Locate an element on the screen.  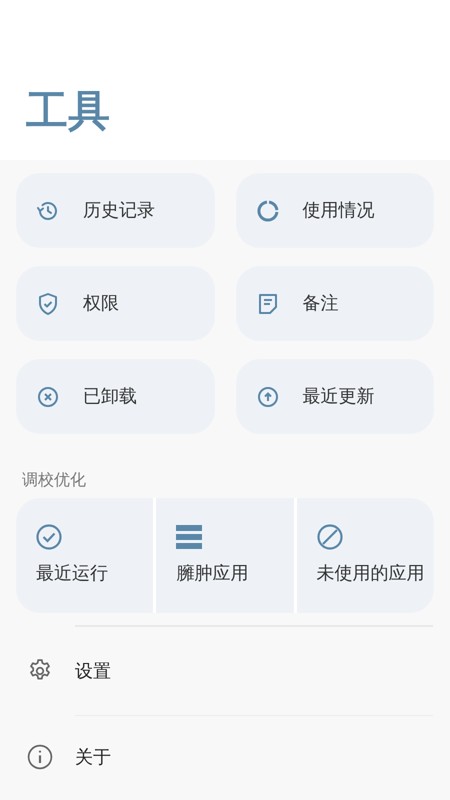
section-heading: 调校优化 is located at coordinates (54, 480).